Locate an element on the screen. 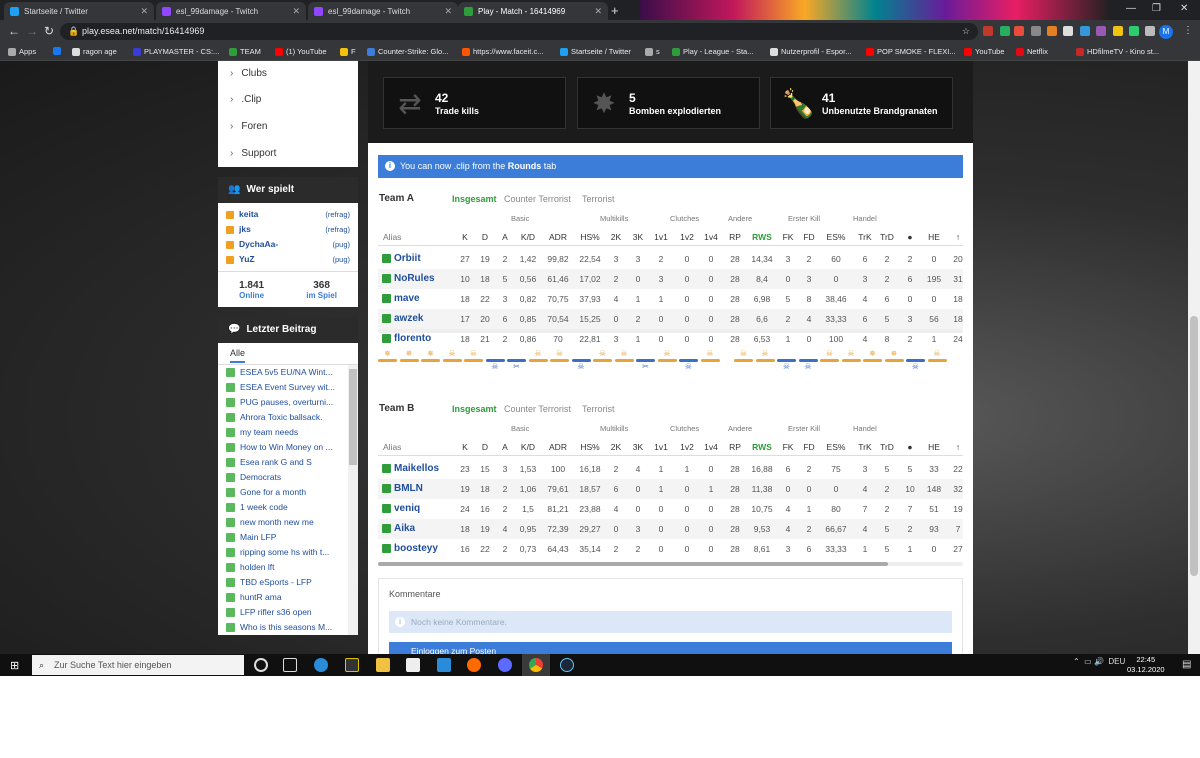  thread-item: new month new me is located at coordinates (283, 522).